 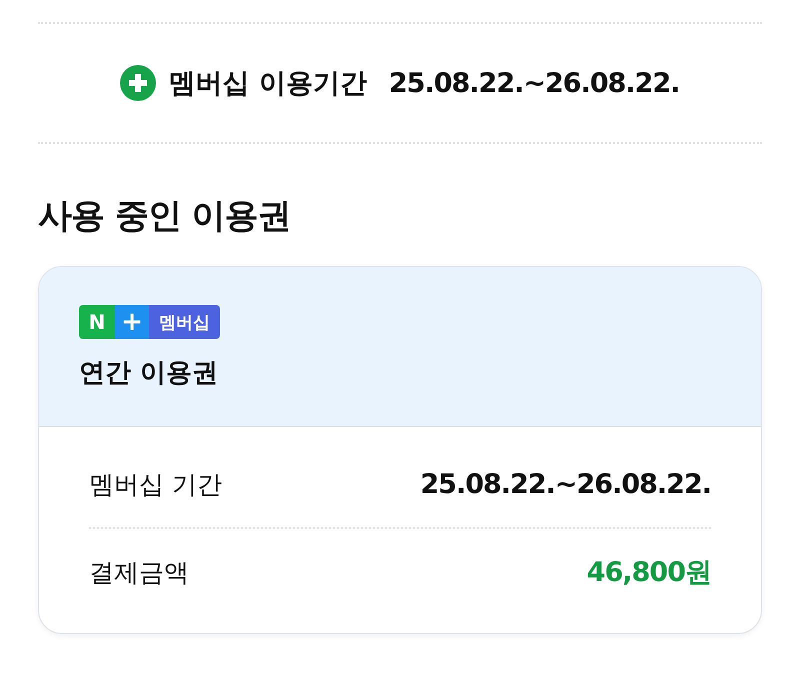 I want to click on period-value: 25.08.22.~26.08.22., so click(x=534, y=83).